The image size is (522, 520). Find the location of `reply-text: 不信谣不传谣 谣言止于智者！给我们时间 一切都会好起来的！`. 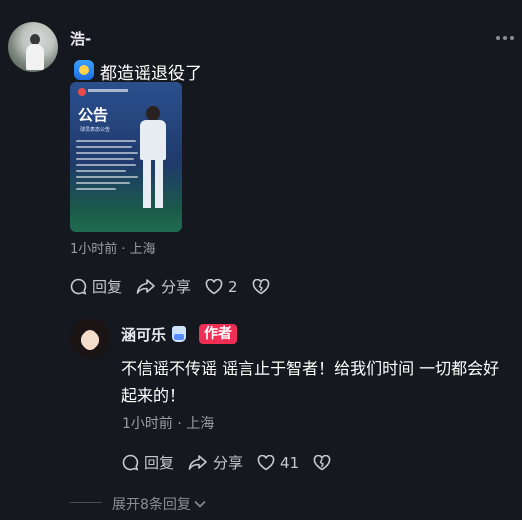

reply-text: 不信谣不传谣 谣言止于智者！给我们时间 一切都会好起来的！ is located at coordinates (310, 382).